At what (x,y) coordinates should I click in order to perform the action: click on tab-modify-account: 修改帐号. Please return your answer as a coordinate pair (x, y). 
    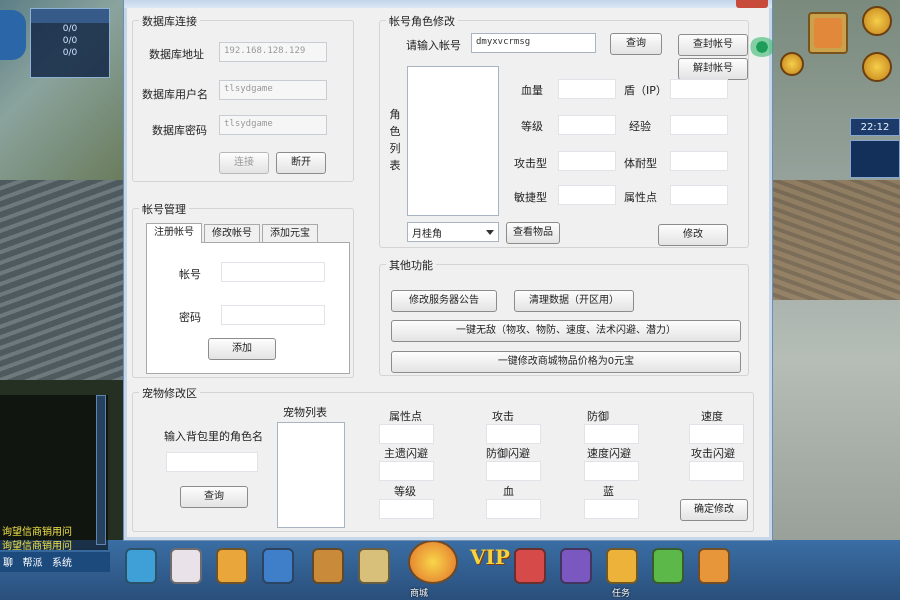
    Looking at the image, I should click on (232, 233).